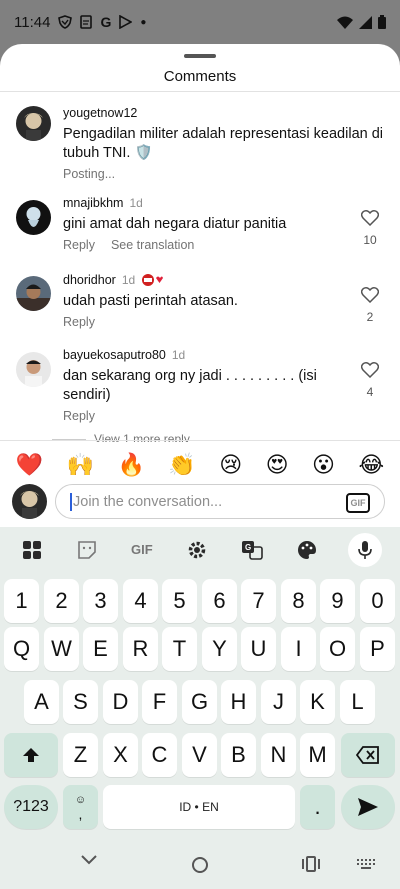  What do you see at coordinates (258, 601) in the screenshot?
I see `key-7: 7` at bounding box center [258, 601].